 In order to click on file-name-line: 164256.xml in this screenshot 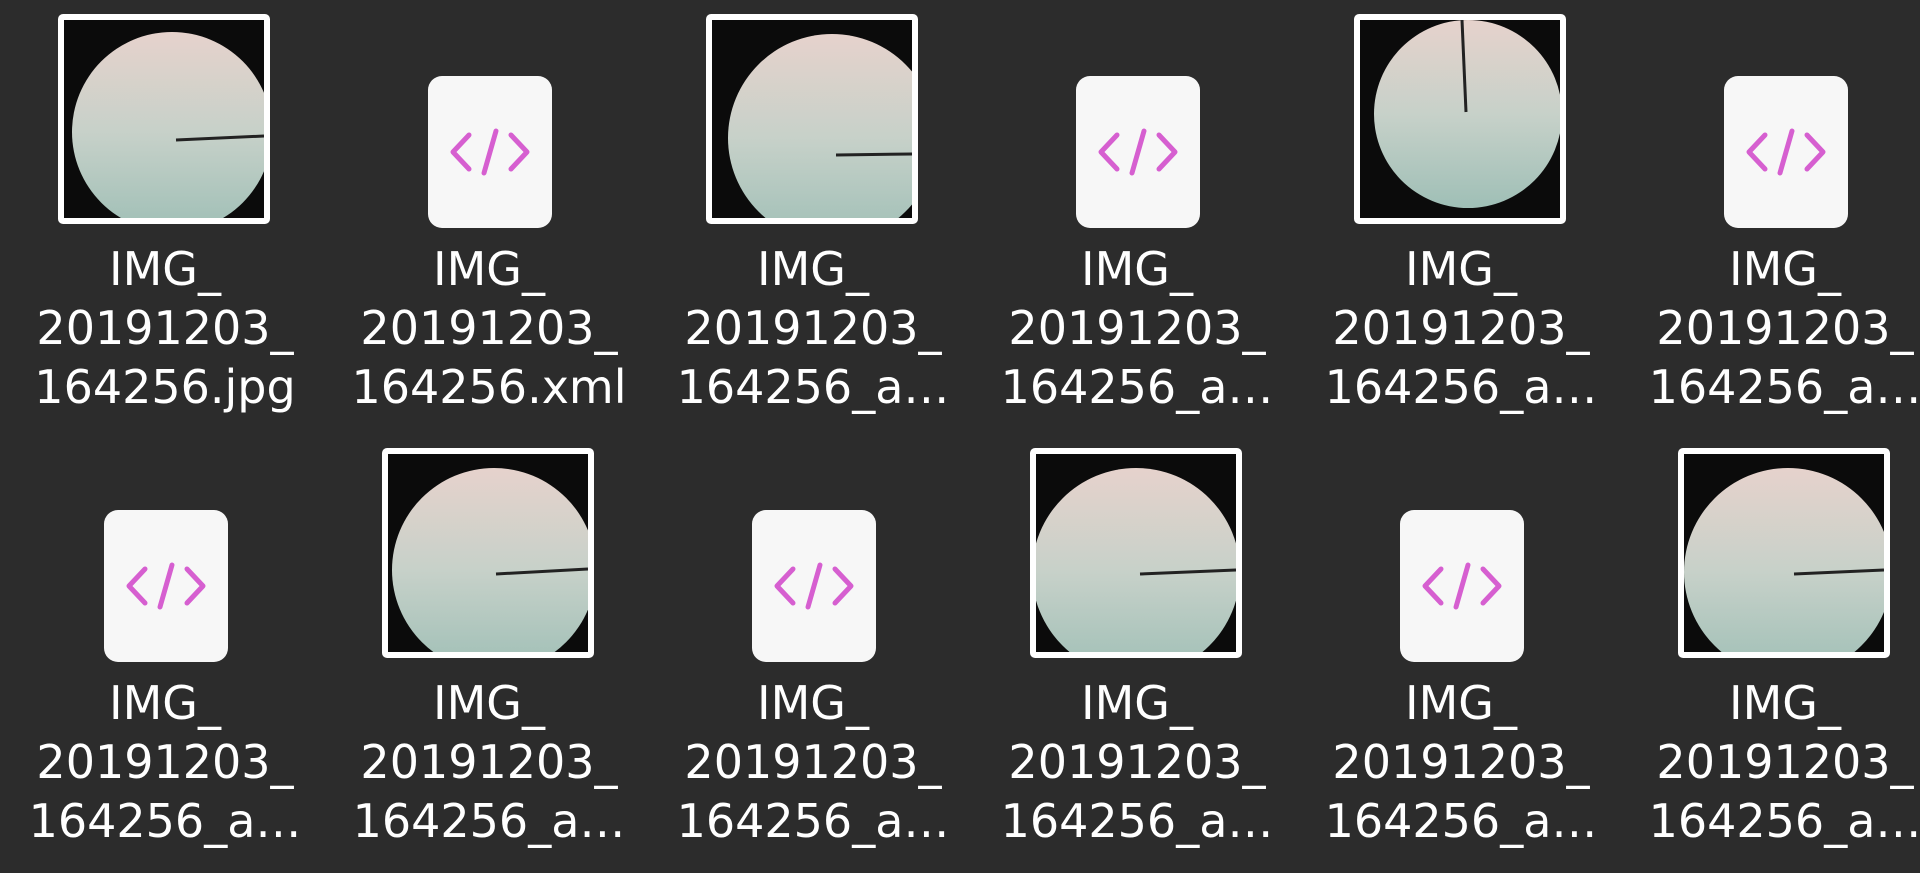, I will do `click(489, 387)`.